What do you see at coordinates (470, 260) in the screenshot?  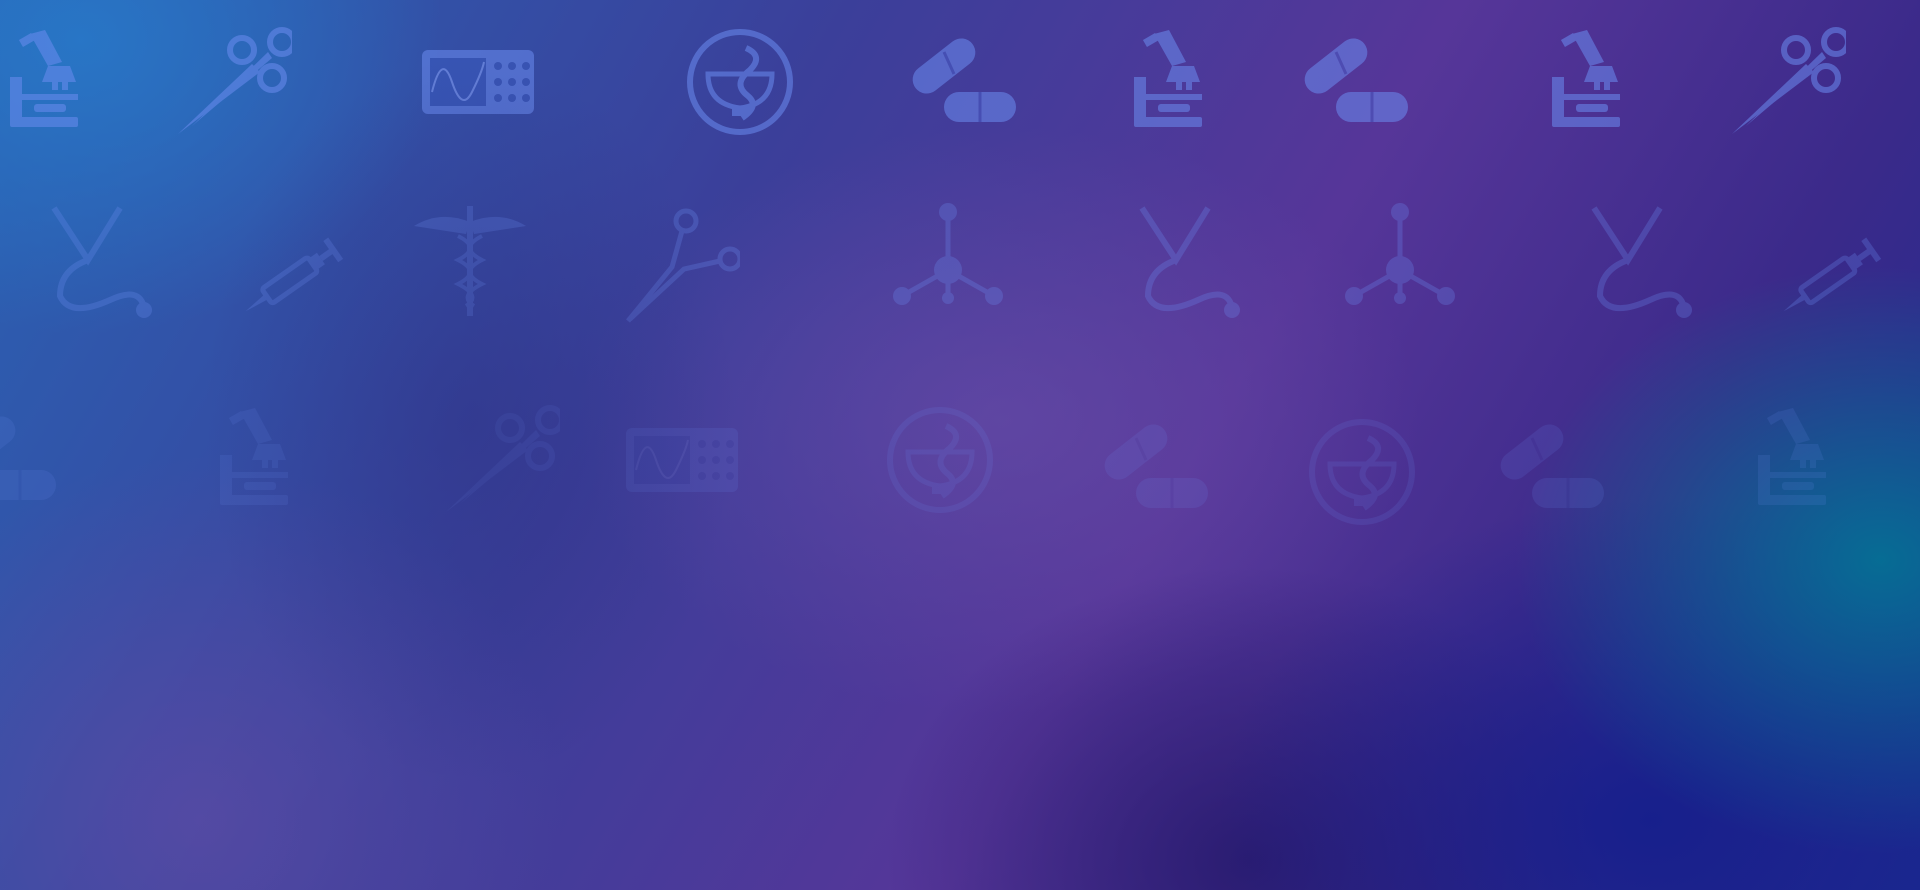 I see `caduceus-icon` at bounding box center [470, 260].